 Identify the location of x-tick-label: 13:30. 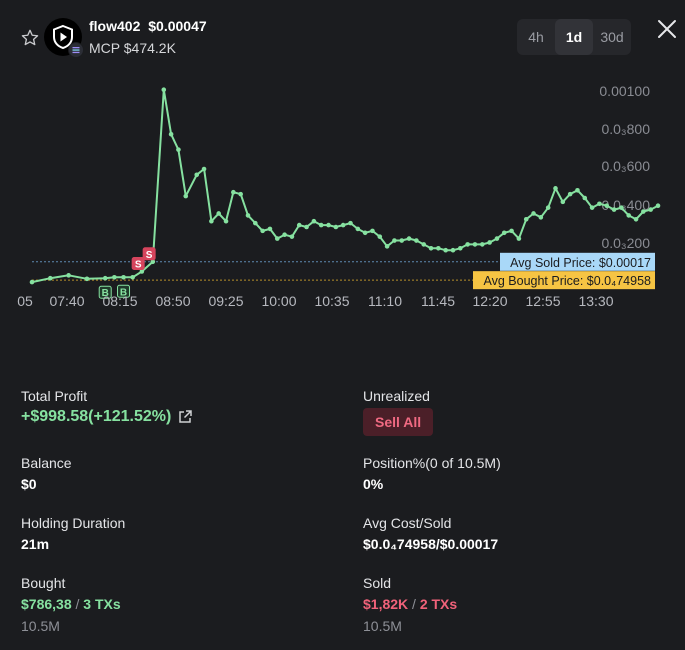
(595, 301).